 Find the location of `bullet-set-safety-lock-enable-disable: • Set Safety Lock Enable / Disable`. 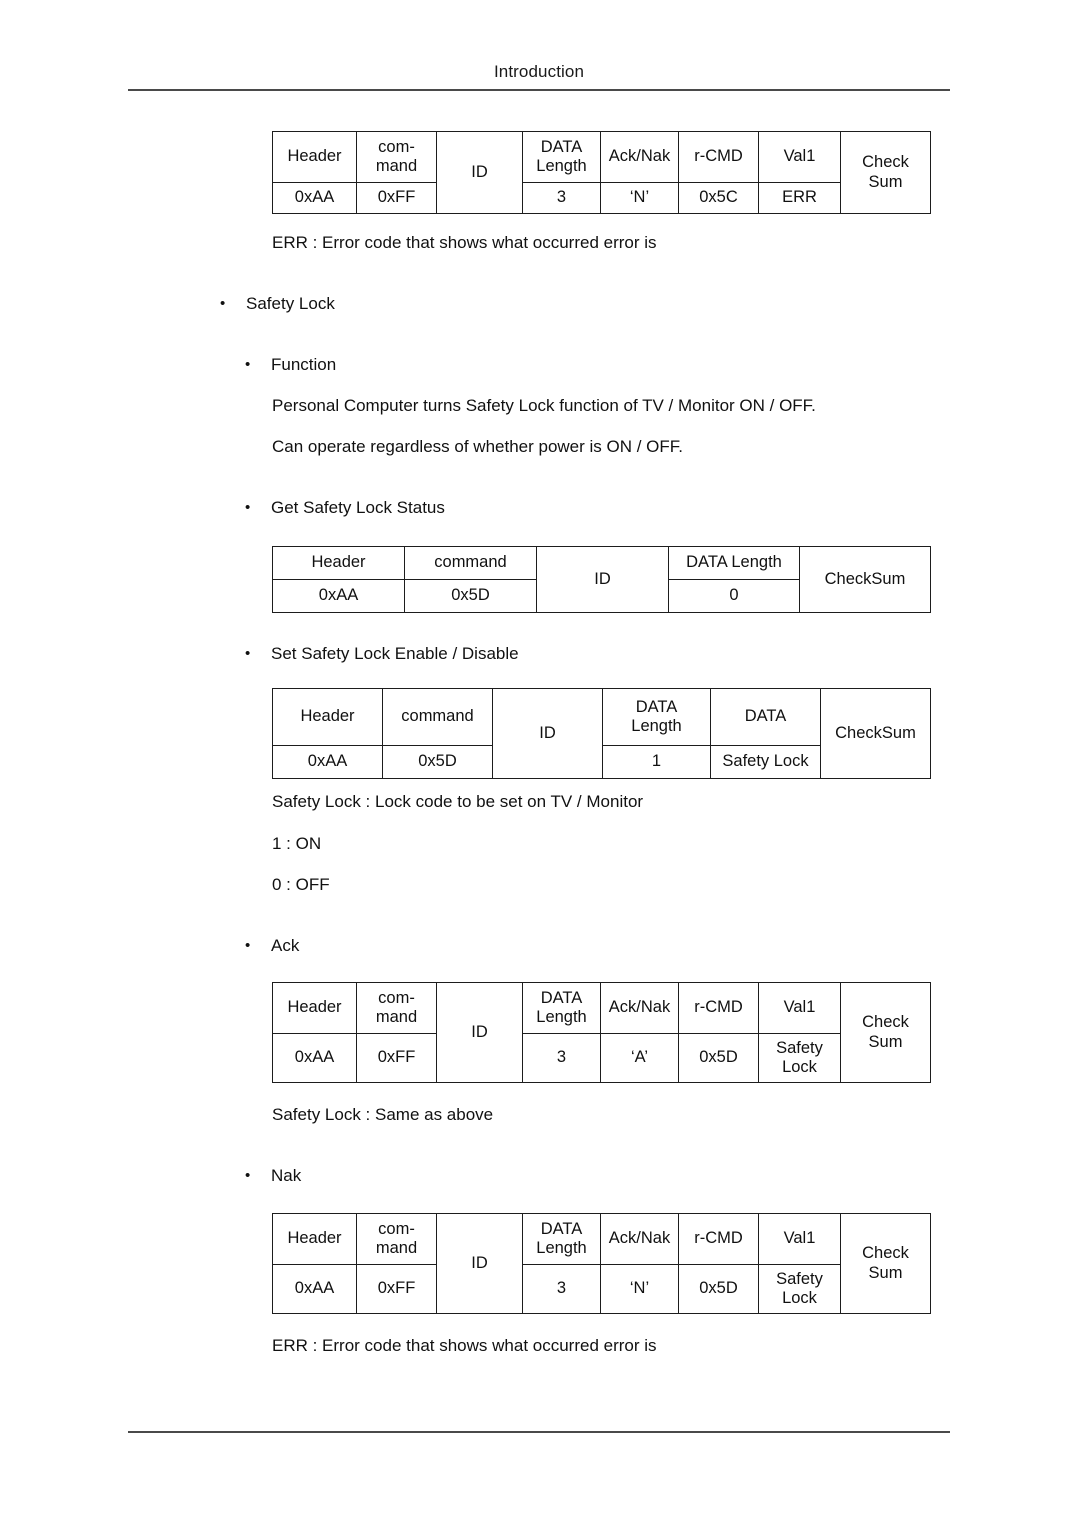

bullet-set-safety-lock-enable-disable: • Set Safety Lock Enable / Disable is located at coordinates (382, 654).